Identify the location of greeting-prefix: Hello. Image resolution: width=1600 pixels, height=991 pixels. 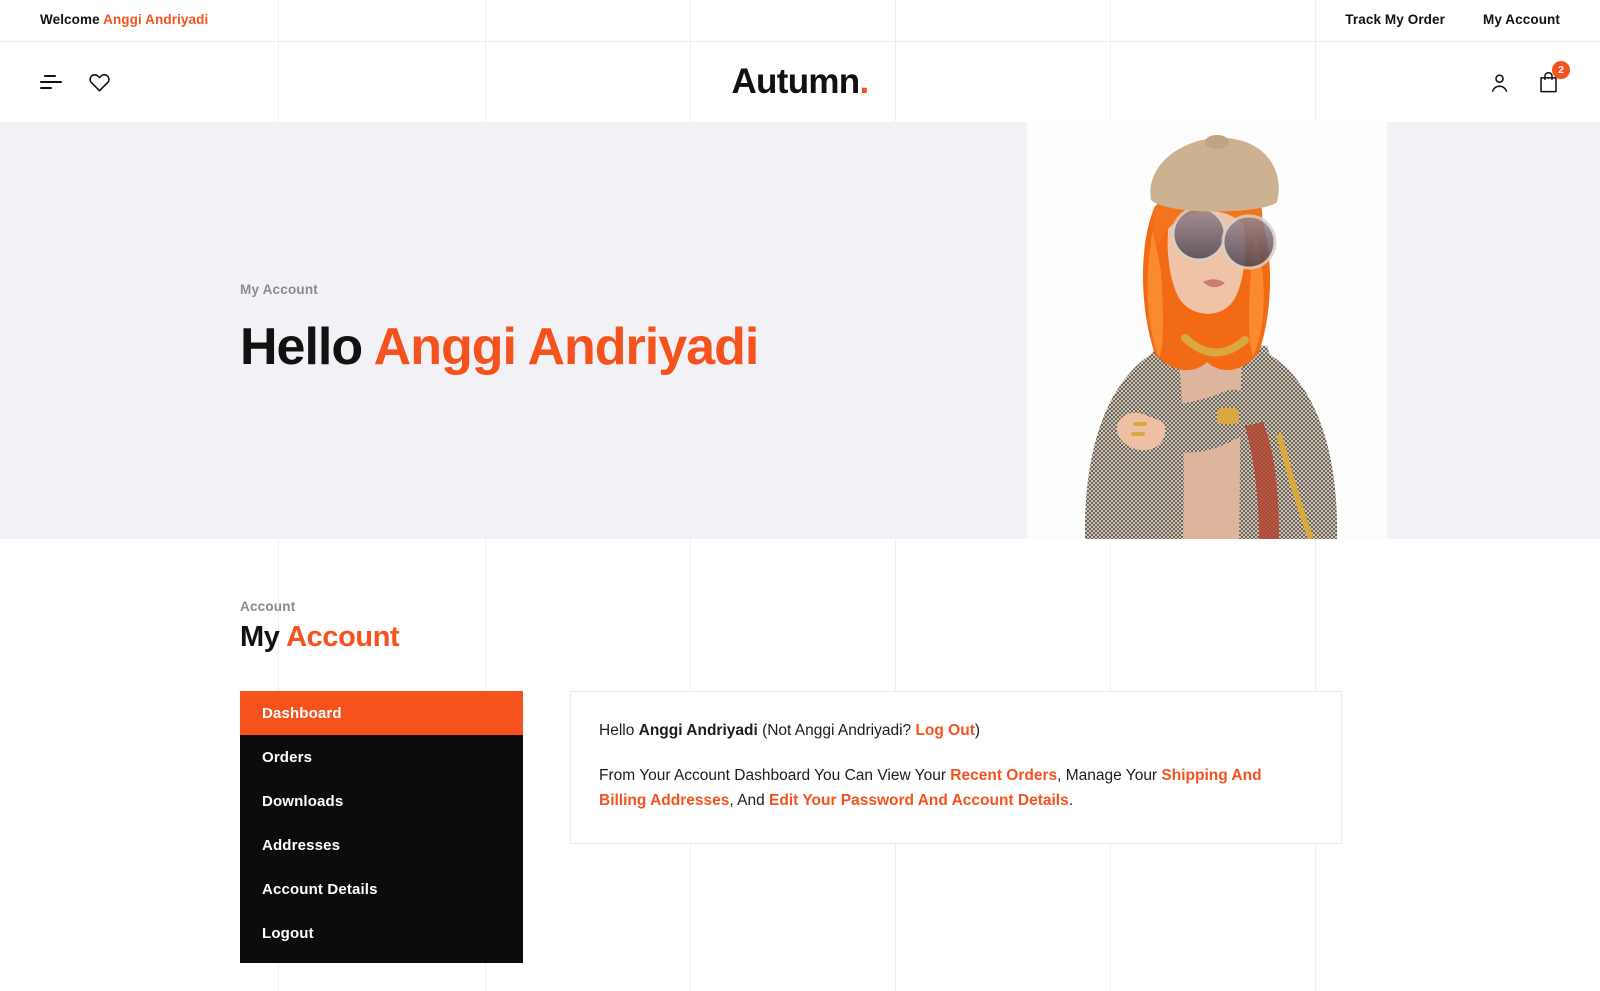
(619, 730).